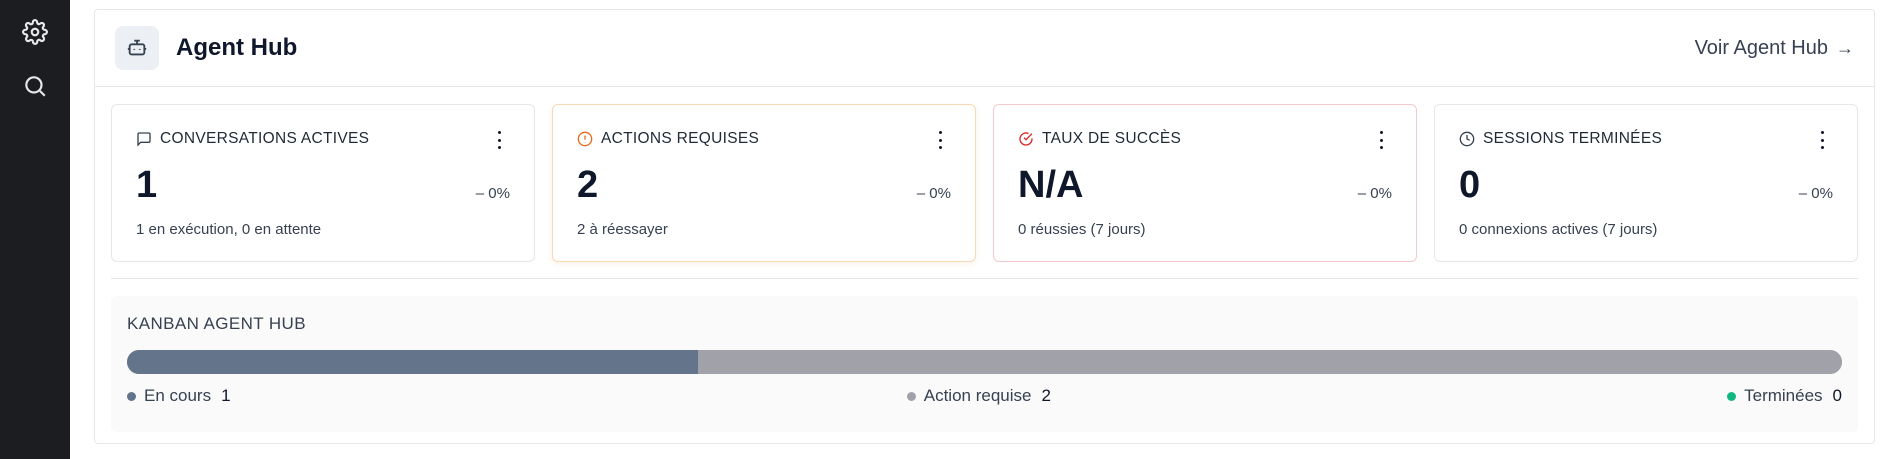  I want to click on legend-label: Action requise, so click(977, 395).